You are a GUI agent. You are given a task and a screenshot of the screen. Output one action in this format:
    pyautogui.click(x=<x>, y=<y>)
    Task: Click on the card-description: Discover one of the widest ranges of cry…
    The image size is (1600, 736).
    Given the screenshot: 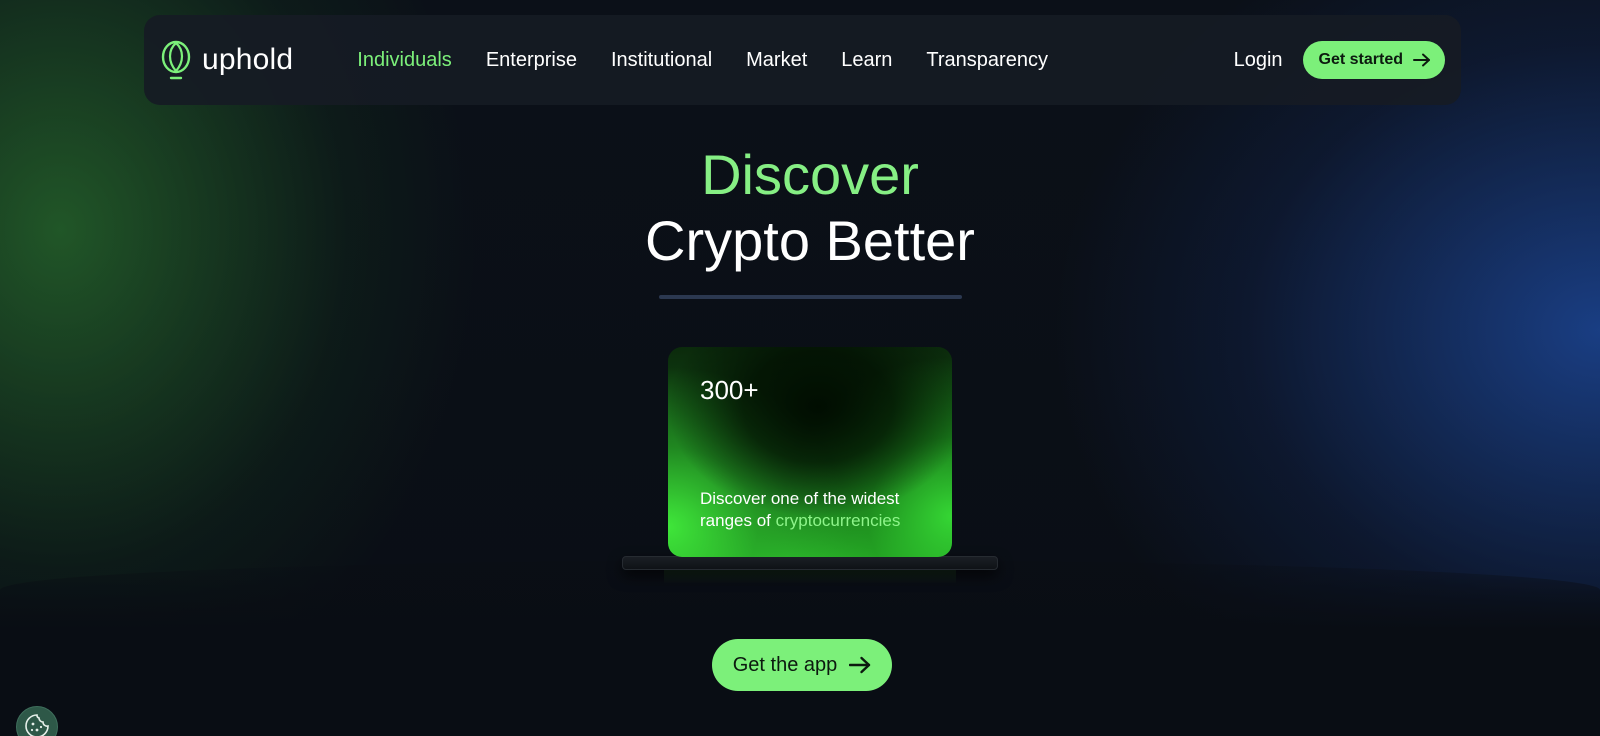 What is the action you would take?
    pyautogui.click(x=820, y=510)
    